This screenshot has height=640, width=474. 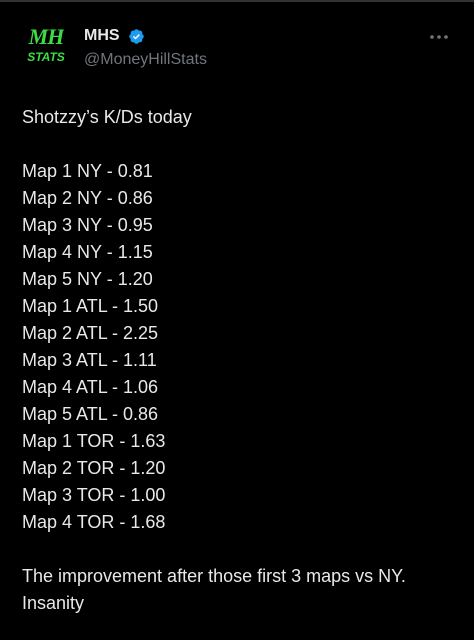 What do you see at coordinates (145, 60) in the screenshot?
I see `author-handle: @MoneyHillStats` at bounding box center [145, 60].